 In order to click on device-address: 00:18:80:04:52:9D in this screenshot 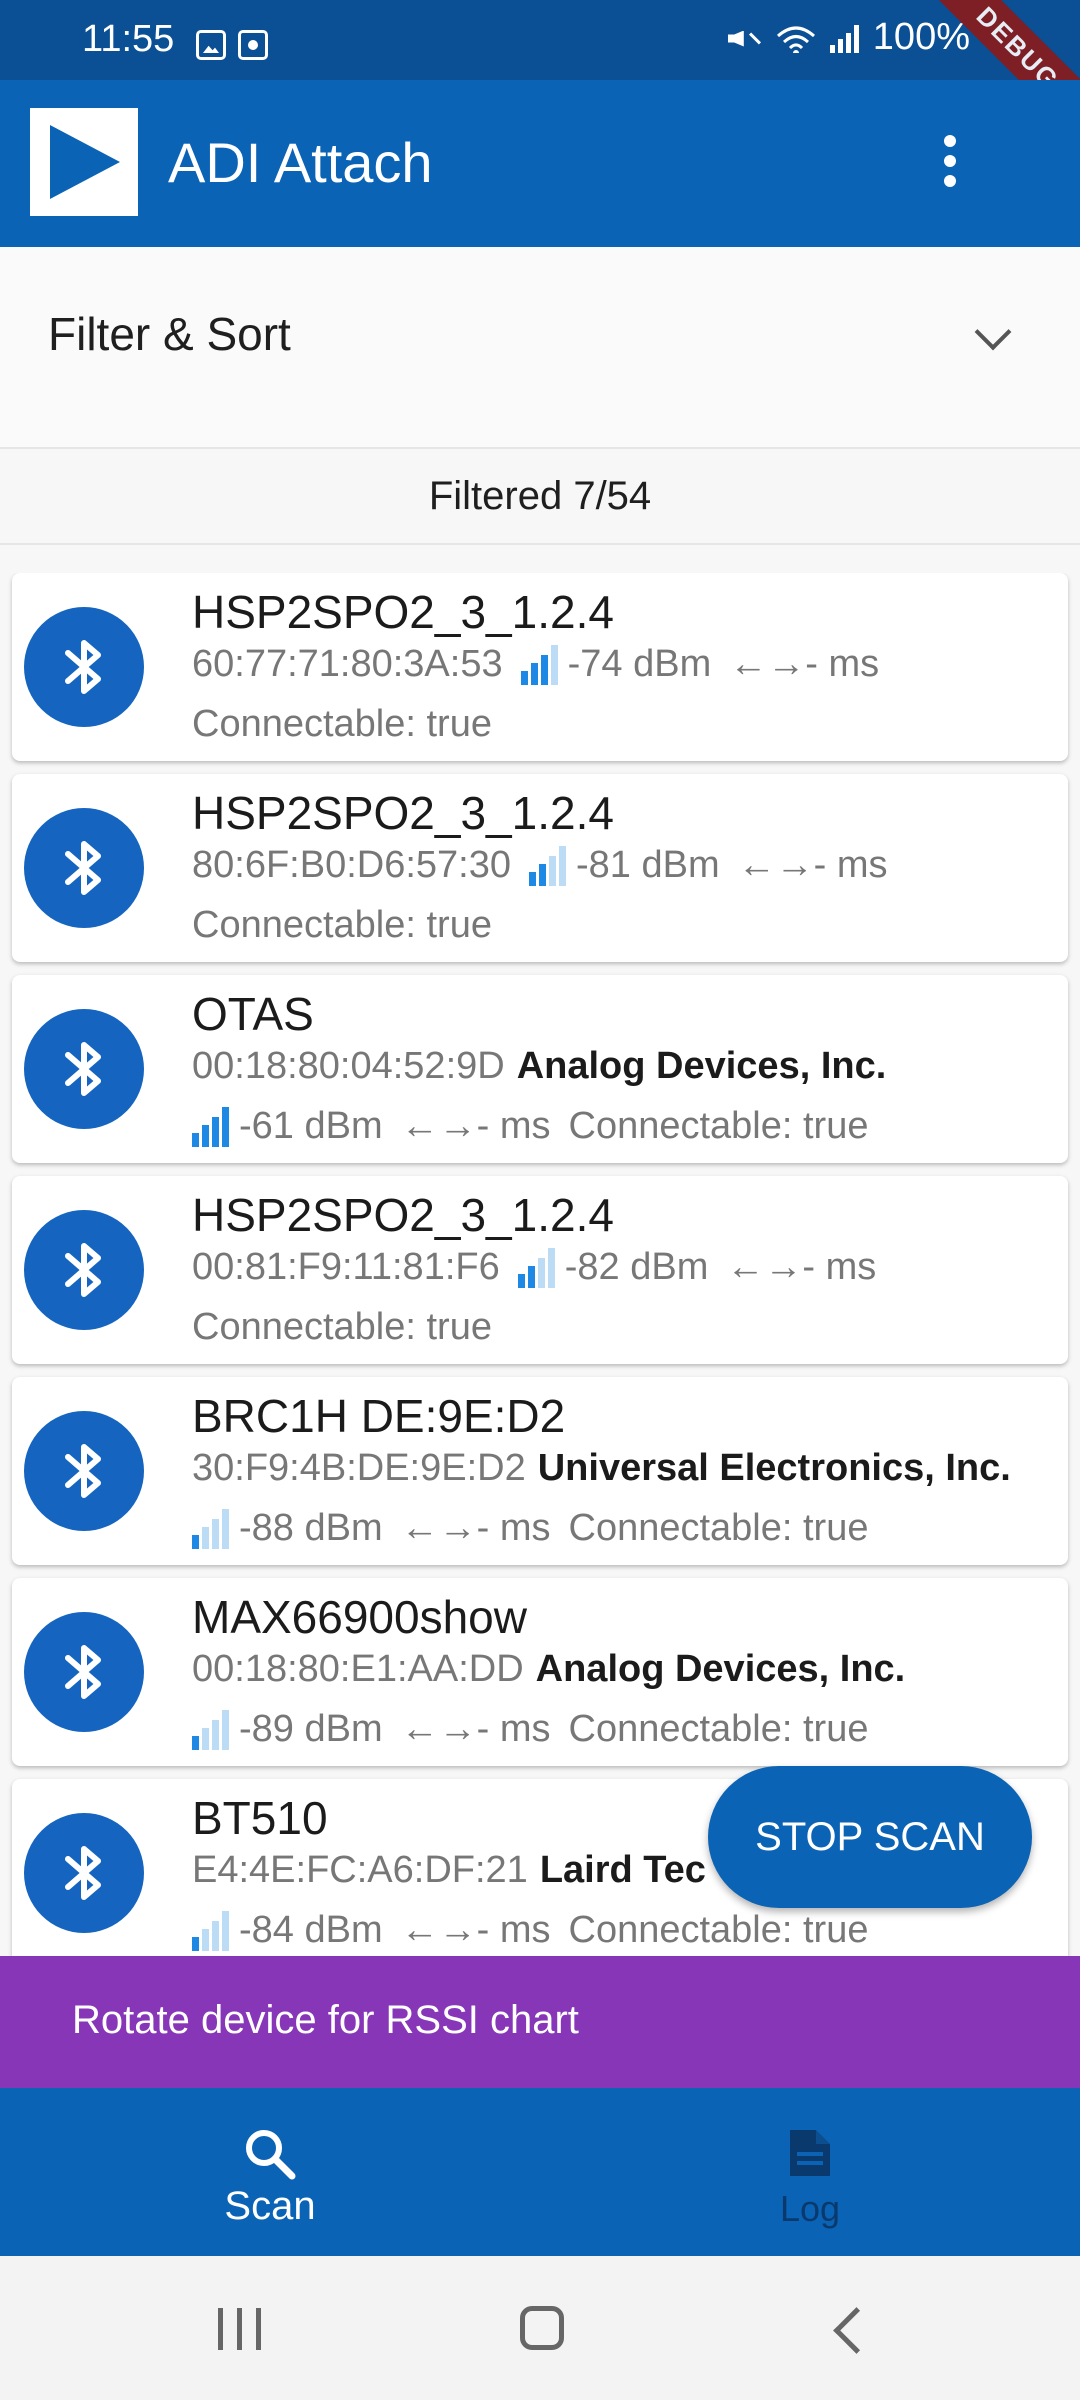, I will do `click(348, 1066)`.